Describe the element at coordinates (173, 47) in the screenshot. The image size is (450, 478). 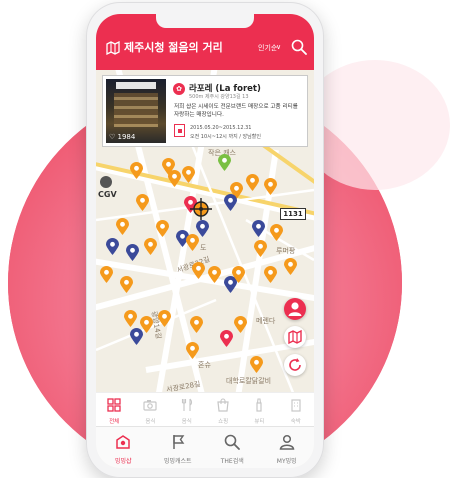
I see `page-title: 제주시청 젊음의 거리` at that location.